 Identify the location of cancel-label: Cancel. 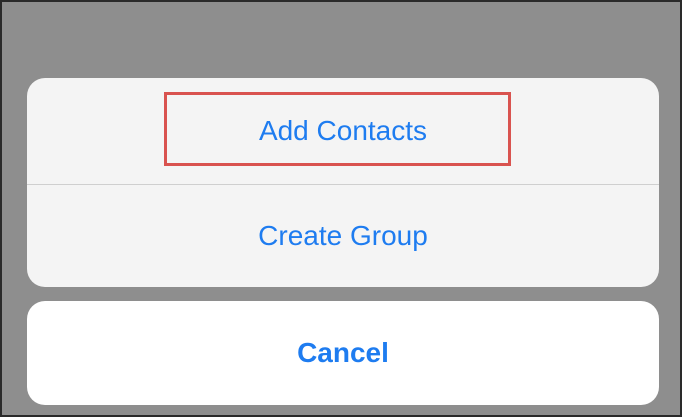
(343, 352).